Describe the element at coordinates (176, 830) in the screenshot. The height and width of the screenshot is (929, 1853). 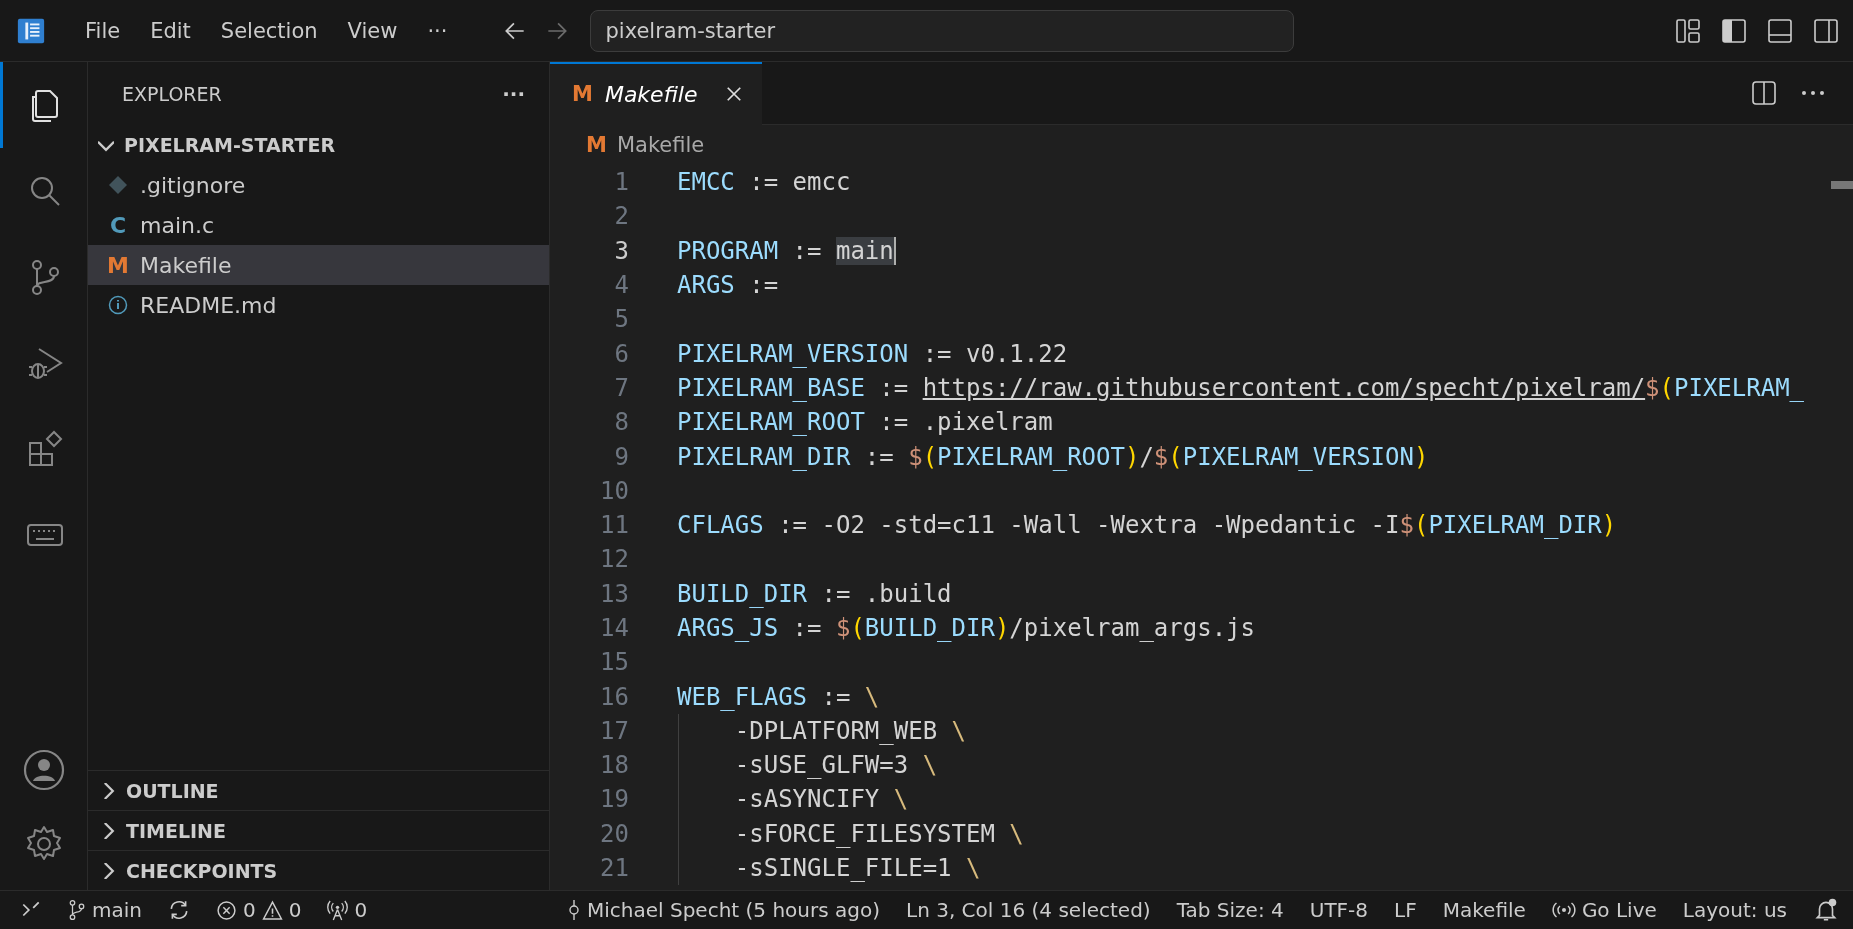
I see `section-title: TIMELINE` at that location.